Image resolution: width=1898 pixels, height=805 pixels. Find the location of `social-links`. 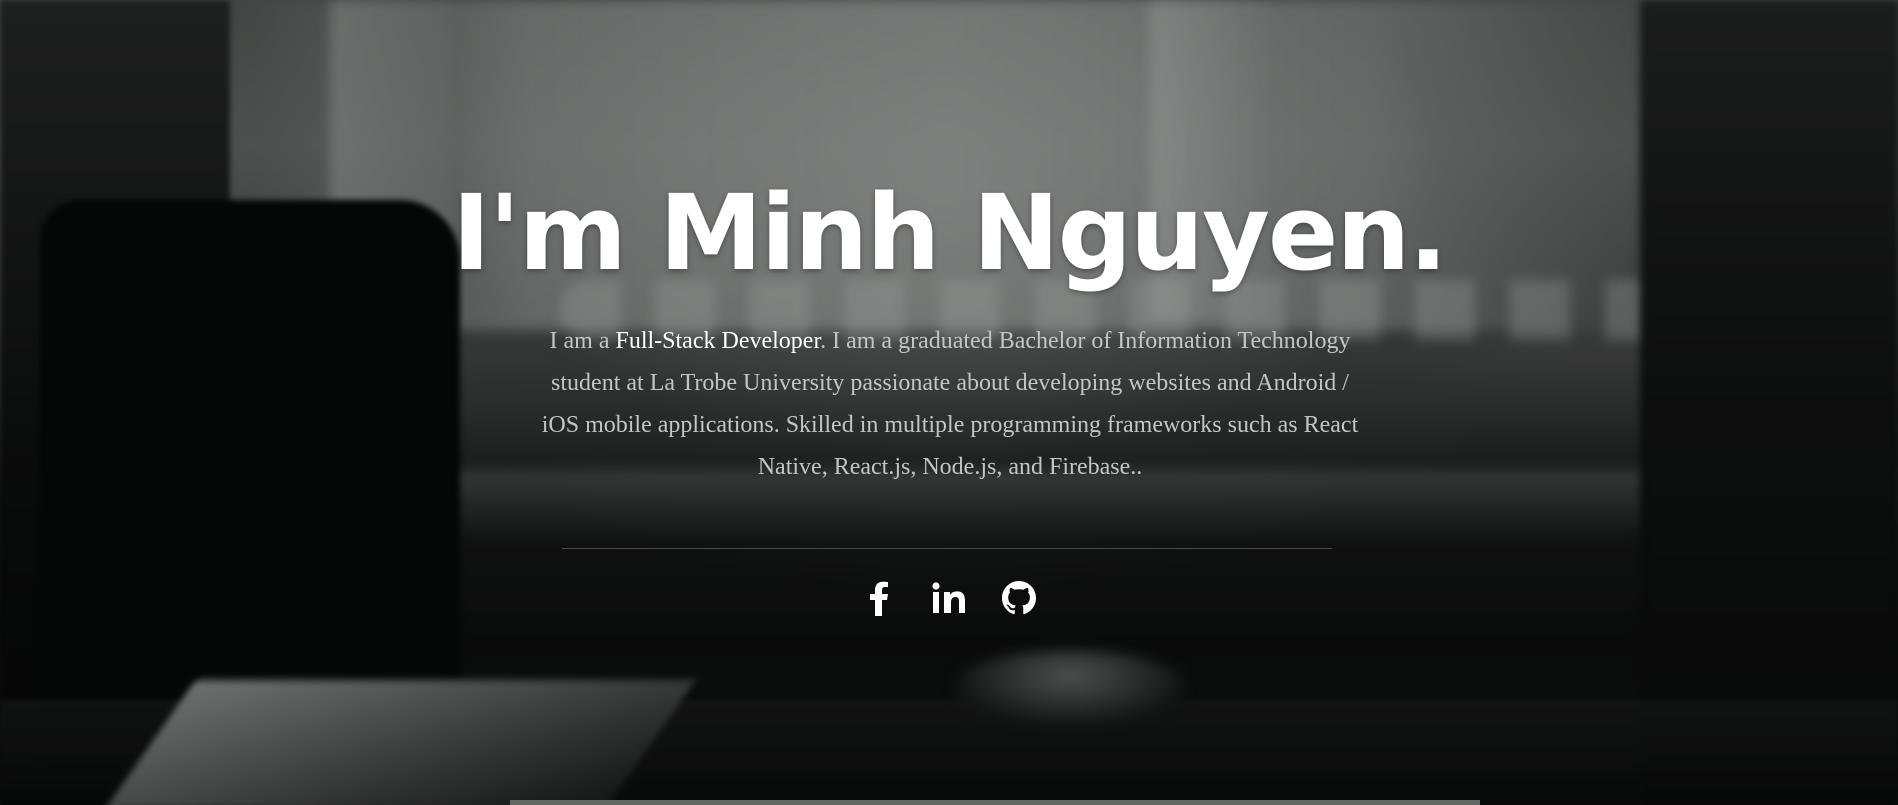

social-links is located at coordinates (949, 600).